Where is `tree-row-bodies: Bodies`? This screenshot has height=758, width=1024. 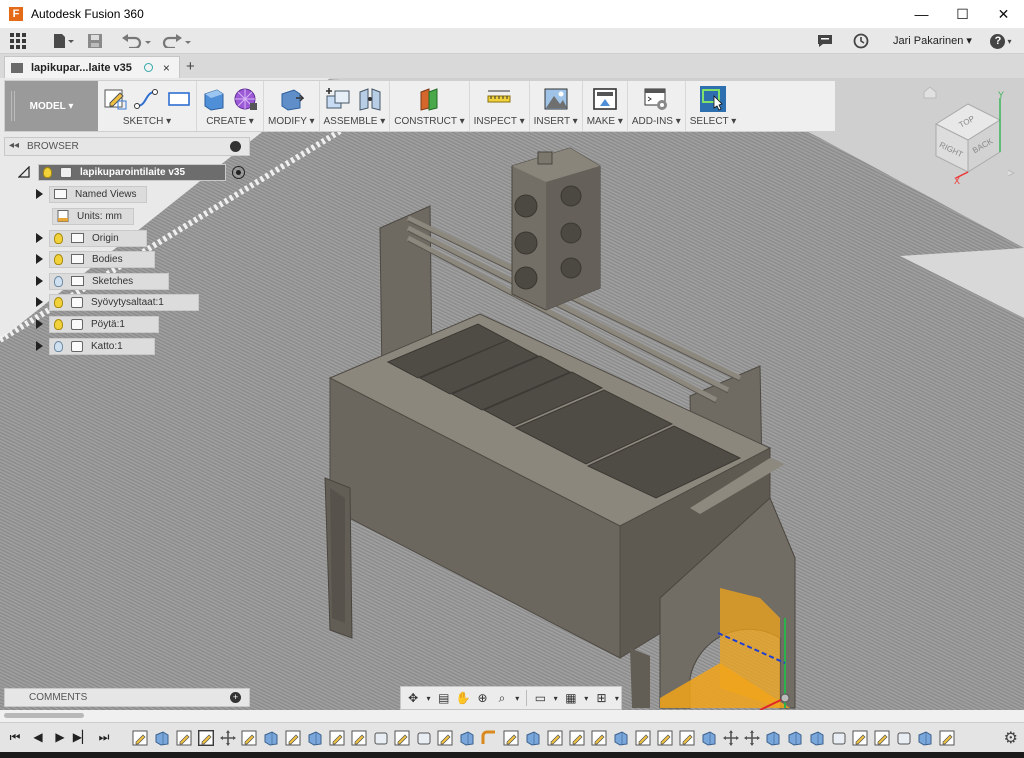
tree-row-bodies: Bodies is located at coordinates (95, 259).